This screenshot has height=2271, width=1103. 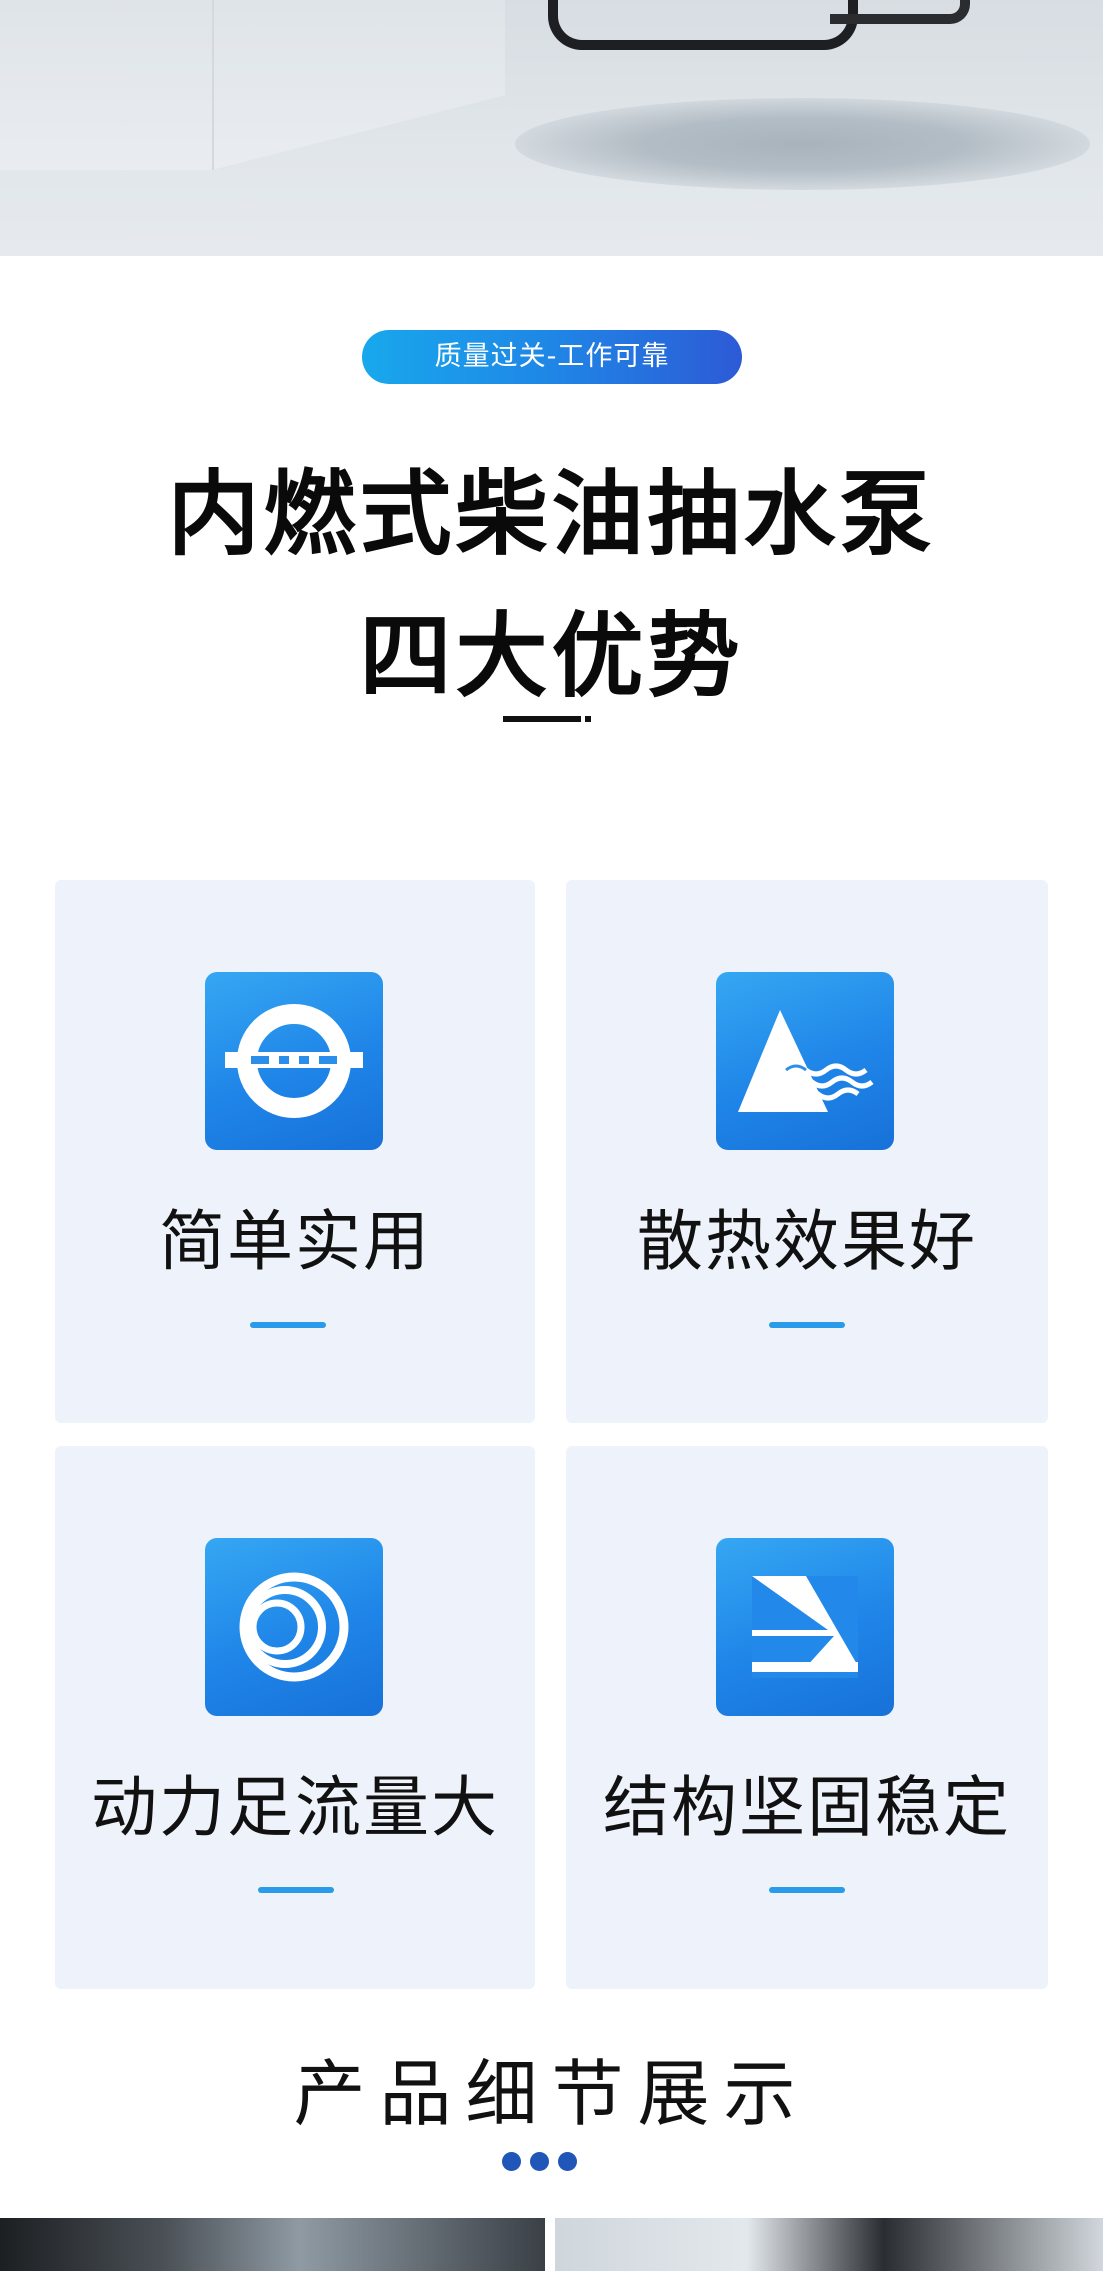 I want to click on details-title: 产品细节展示, so click(x=551, y=2094).